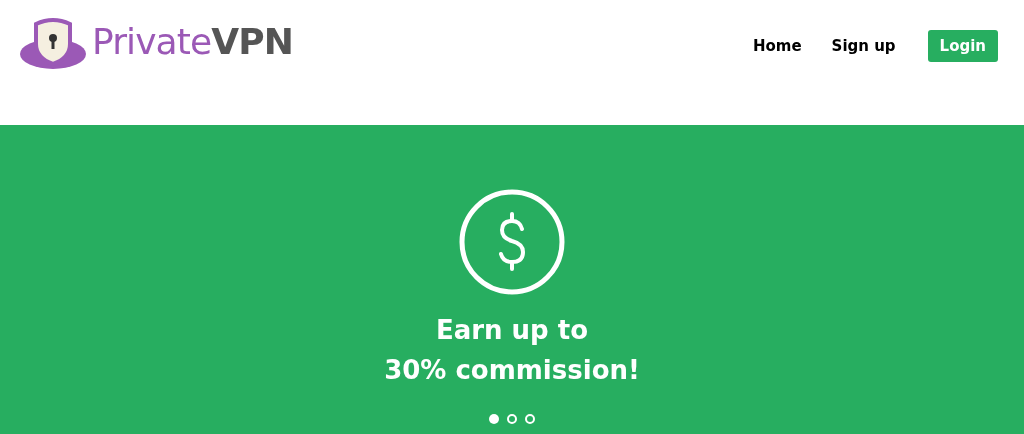  Describe the element at coordinates (512, 370) in the screenshot. I see `hero-heading: 30% commission!` at that location.